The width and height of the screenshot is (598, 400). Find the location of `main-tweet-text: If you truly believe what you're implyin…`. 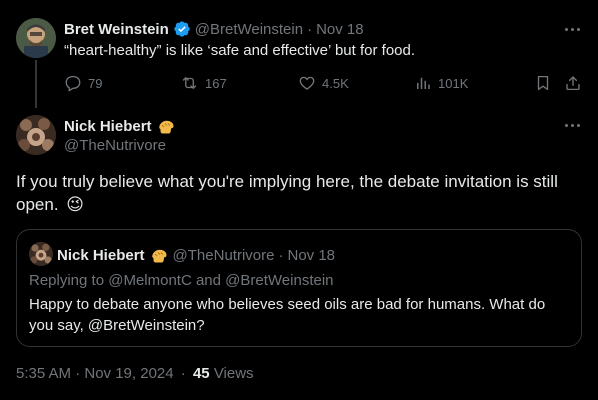

main-tweet-text: If you truly believe what you're implyin… is located at coordinates (287, 193).